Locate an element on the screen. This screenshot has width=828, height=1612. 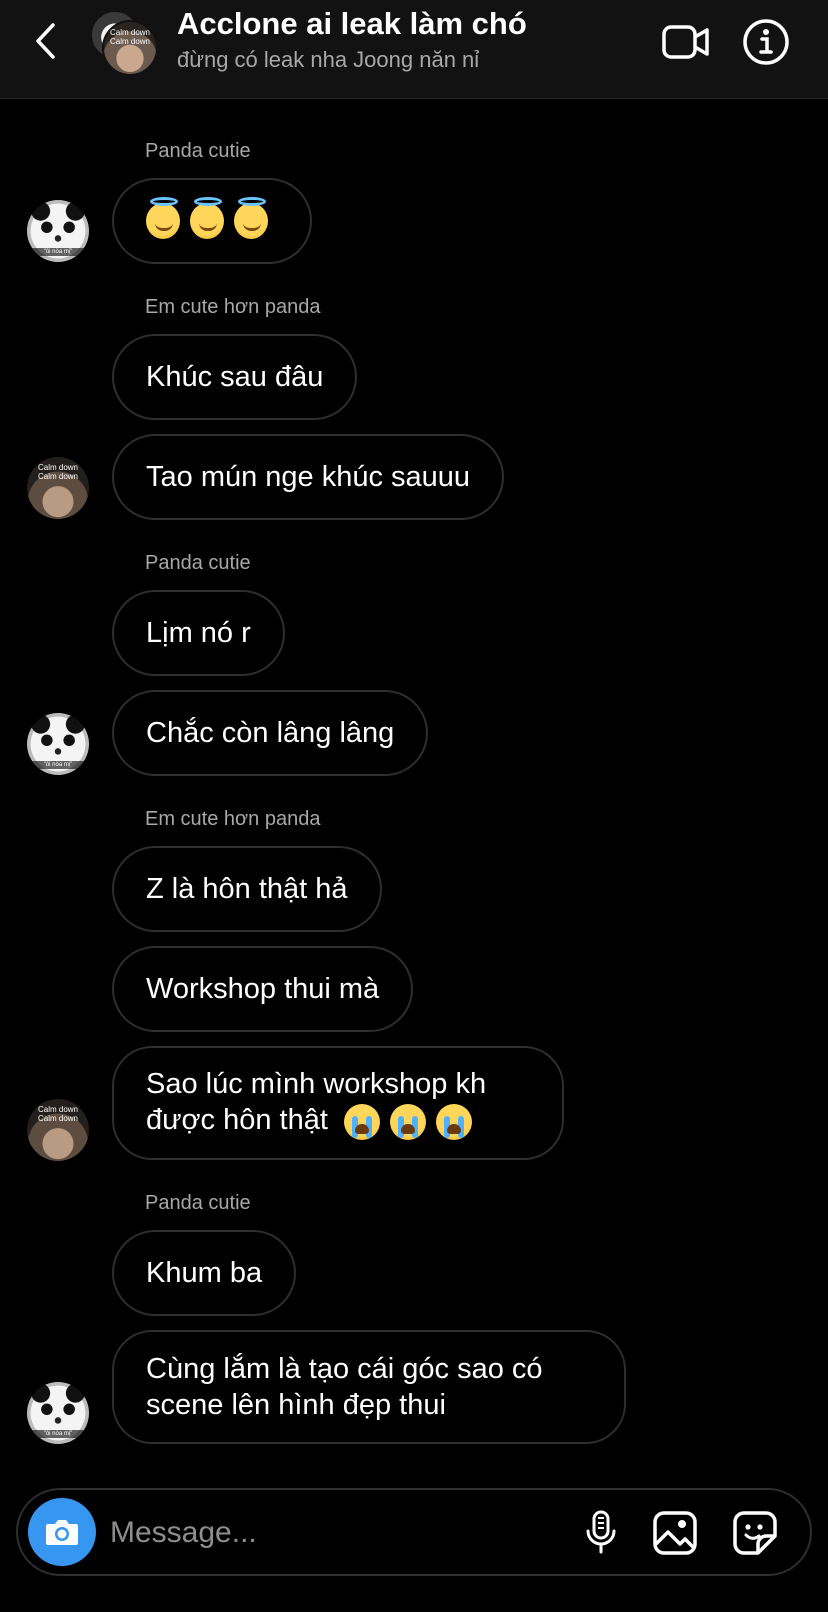
message-text: Z là hôn thật hả is located at coordinates (247, 889).